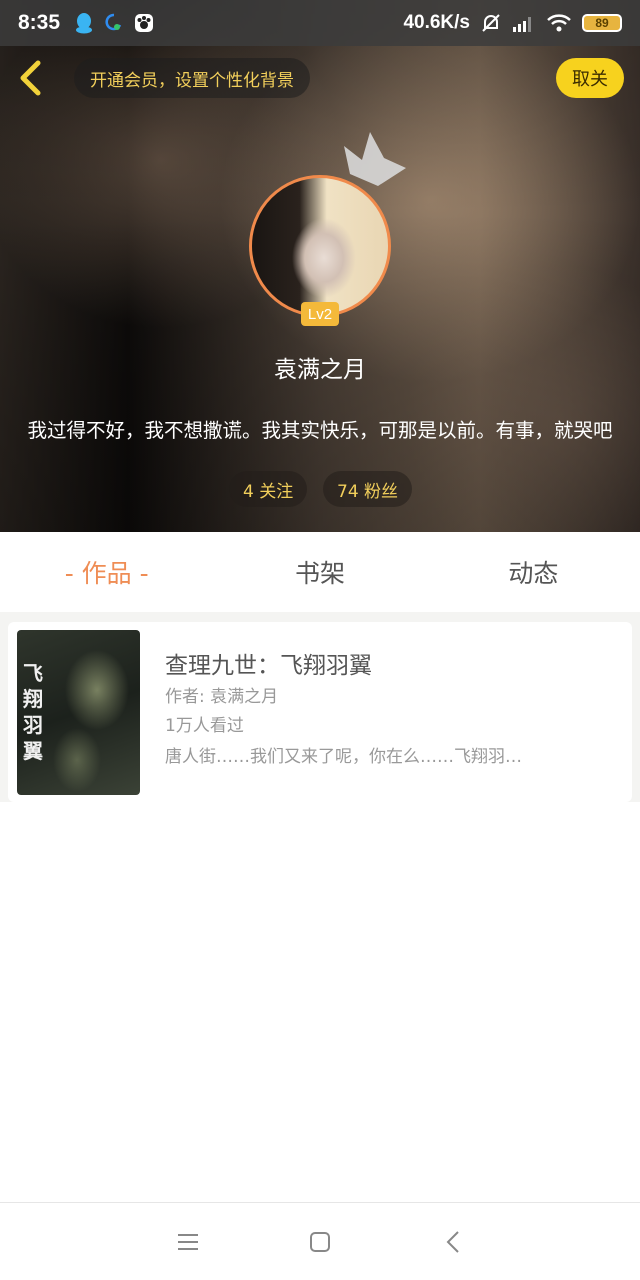  I want to click on avatar, so click(320, 246).